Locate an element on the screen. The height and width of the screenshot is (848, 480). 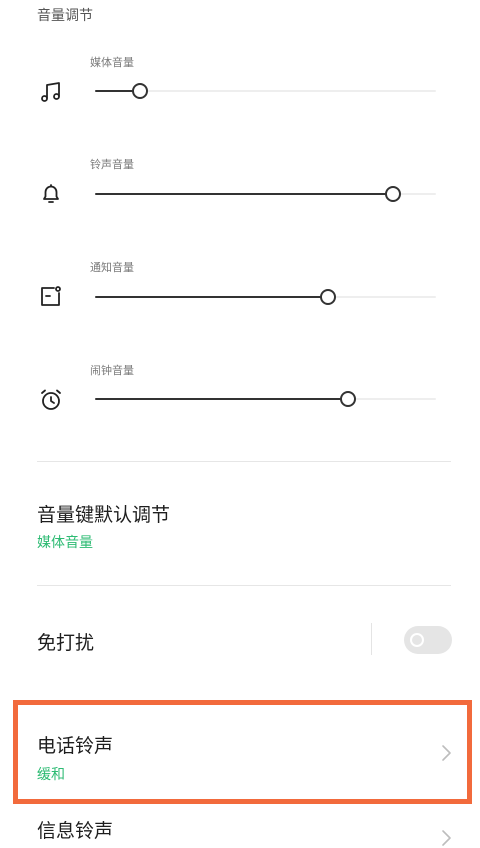
dnd-toggle is located at coordinates (428, 640).